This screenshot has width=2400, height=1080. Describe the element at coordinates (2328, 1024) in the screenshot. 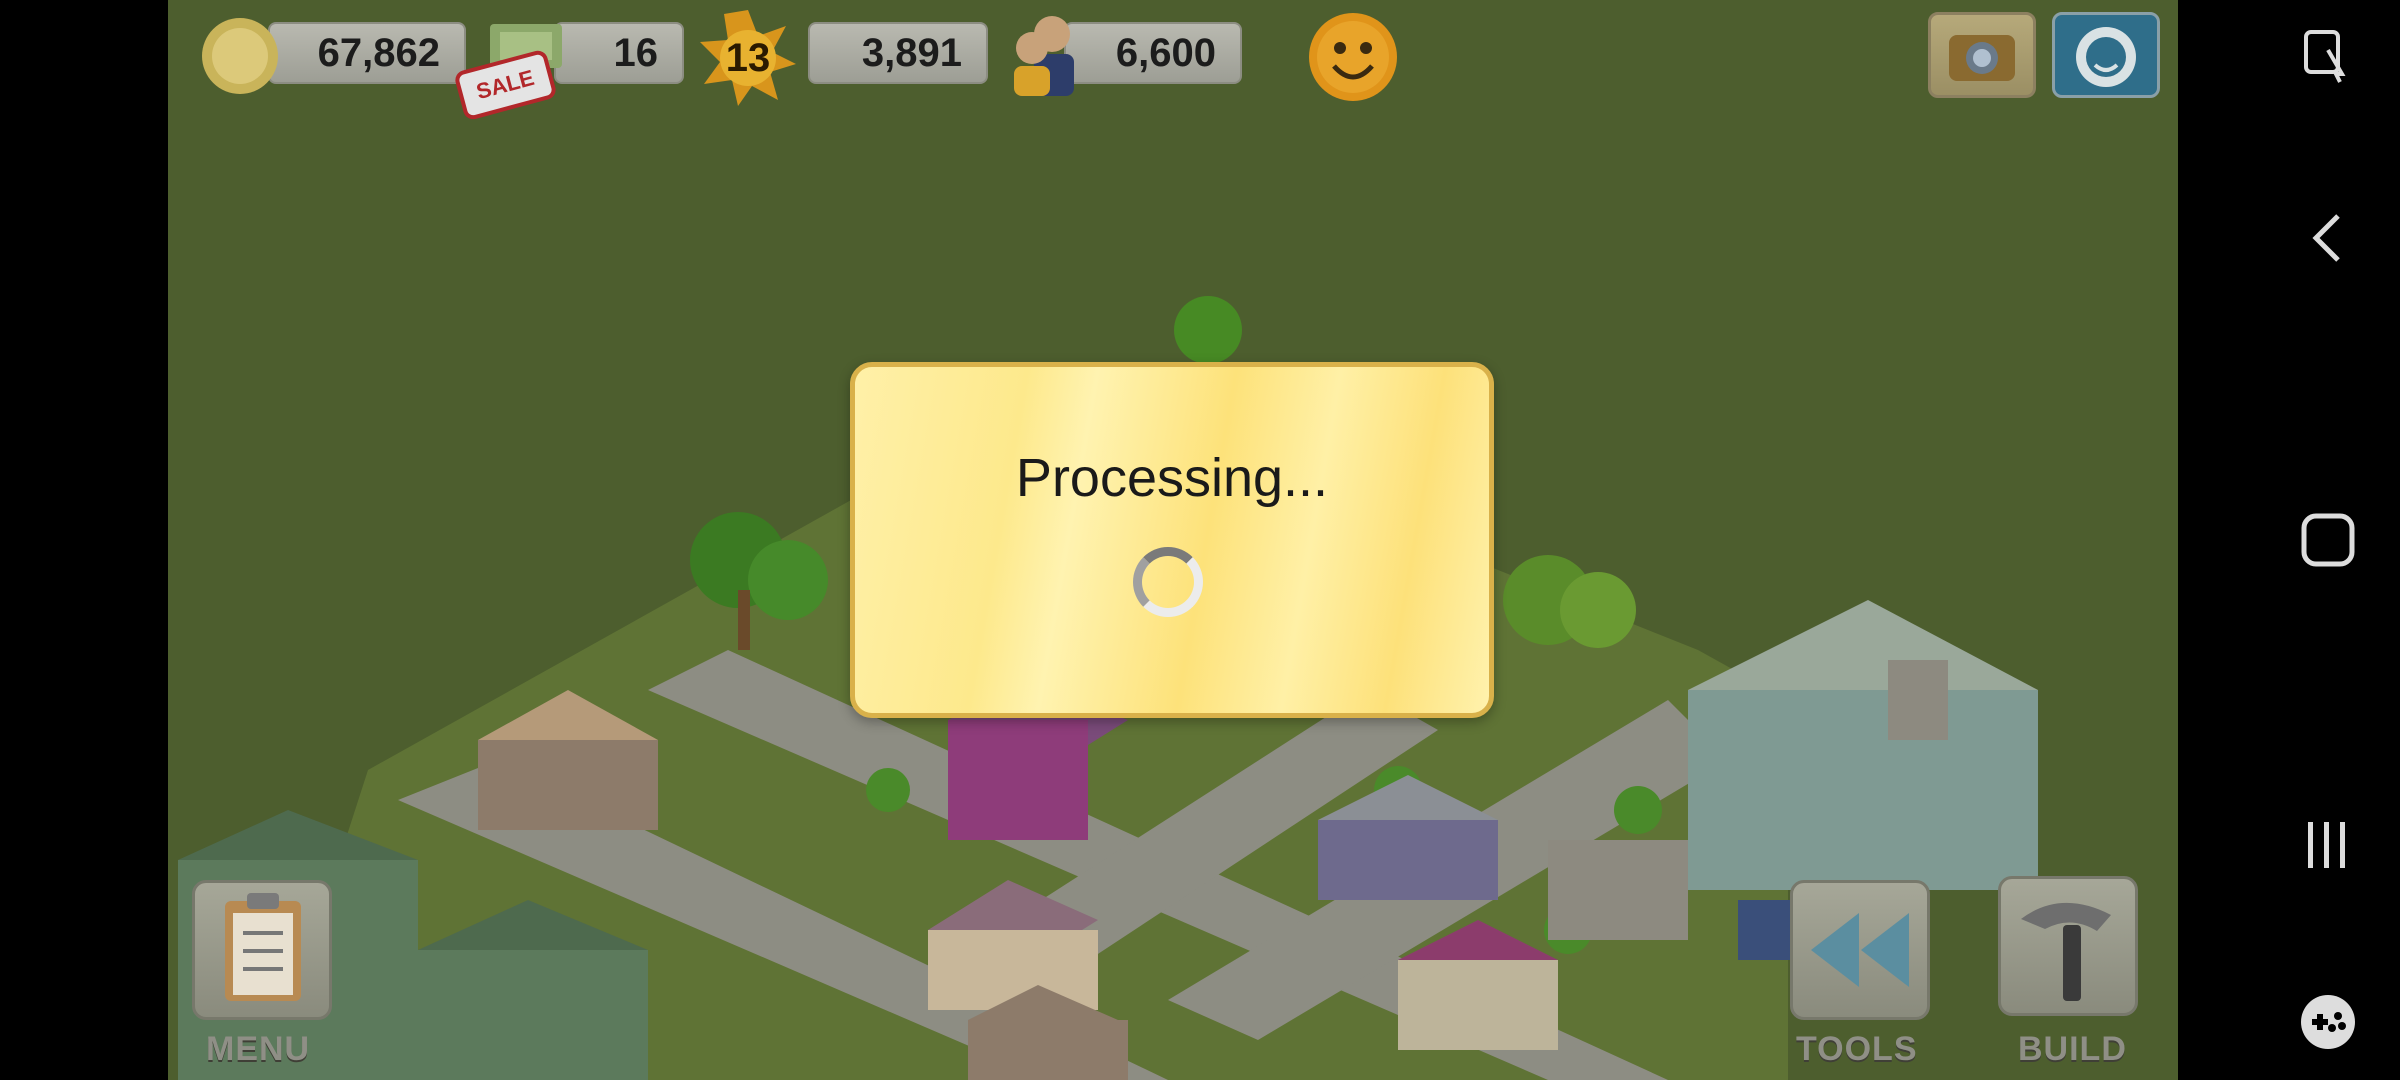

I see `game-controller-icon` at that location.